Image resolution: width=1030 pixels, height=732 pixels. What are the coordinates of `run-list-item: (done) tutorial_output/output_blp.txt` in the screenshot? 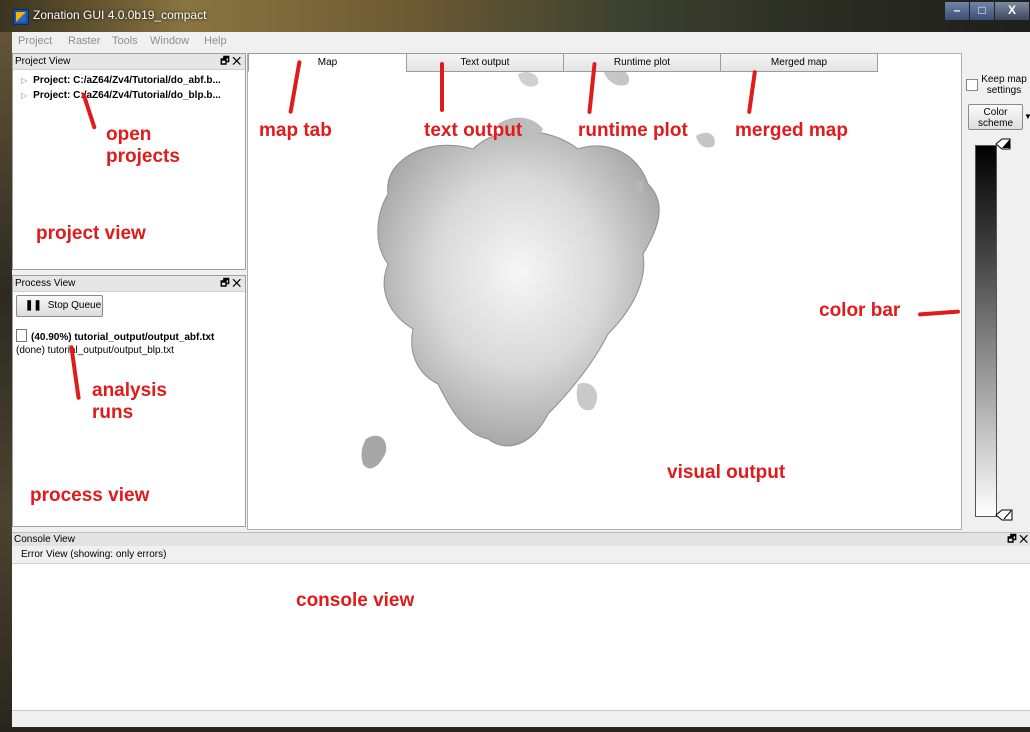 It's located at (95, 350).